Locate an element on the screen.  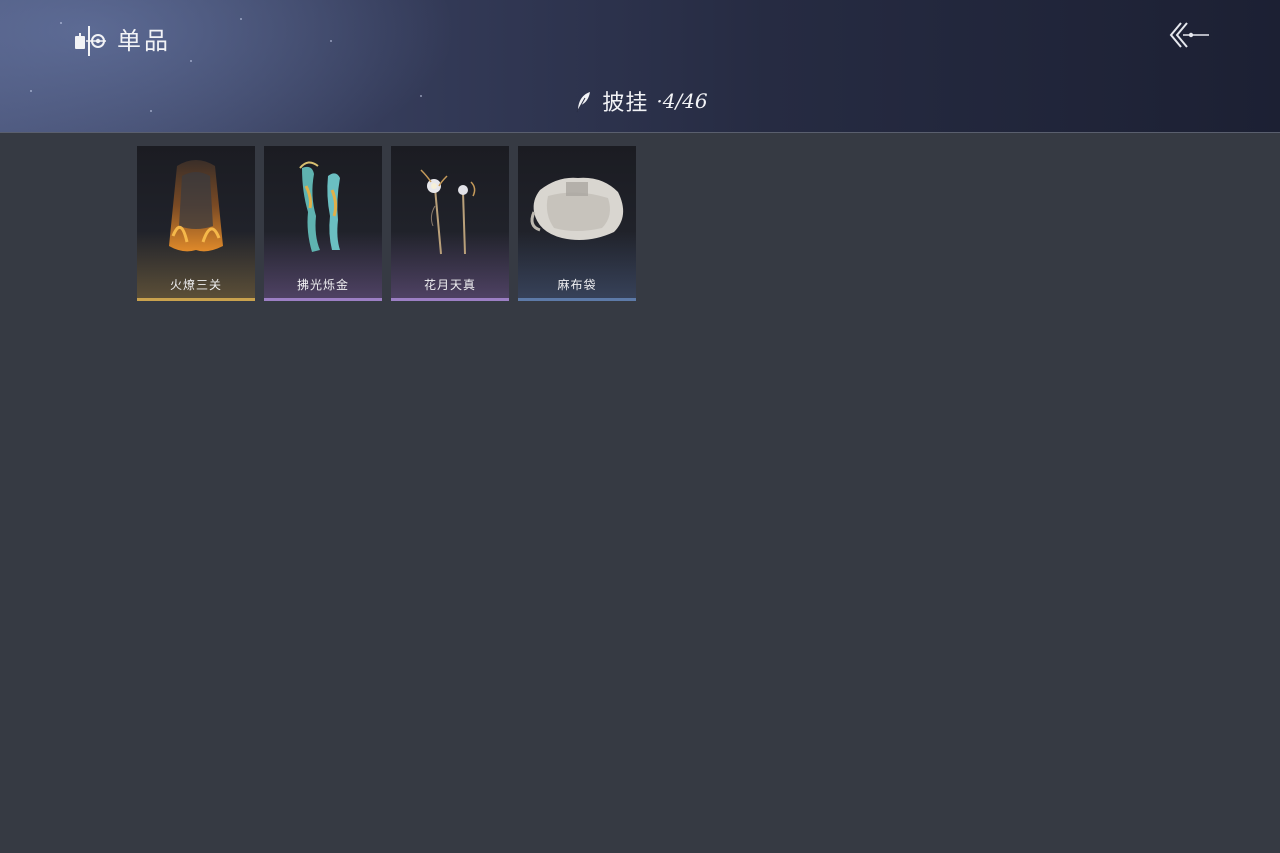
item-card: 麻布袋 is located at coordinates (577, 223).